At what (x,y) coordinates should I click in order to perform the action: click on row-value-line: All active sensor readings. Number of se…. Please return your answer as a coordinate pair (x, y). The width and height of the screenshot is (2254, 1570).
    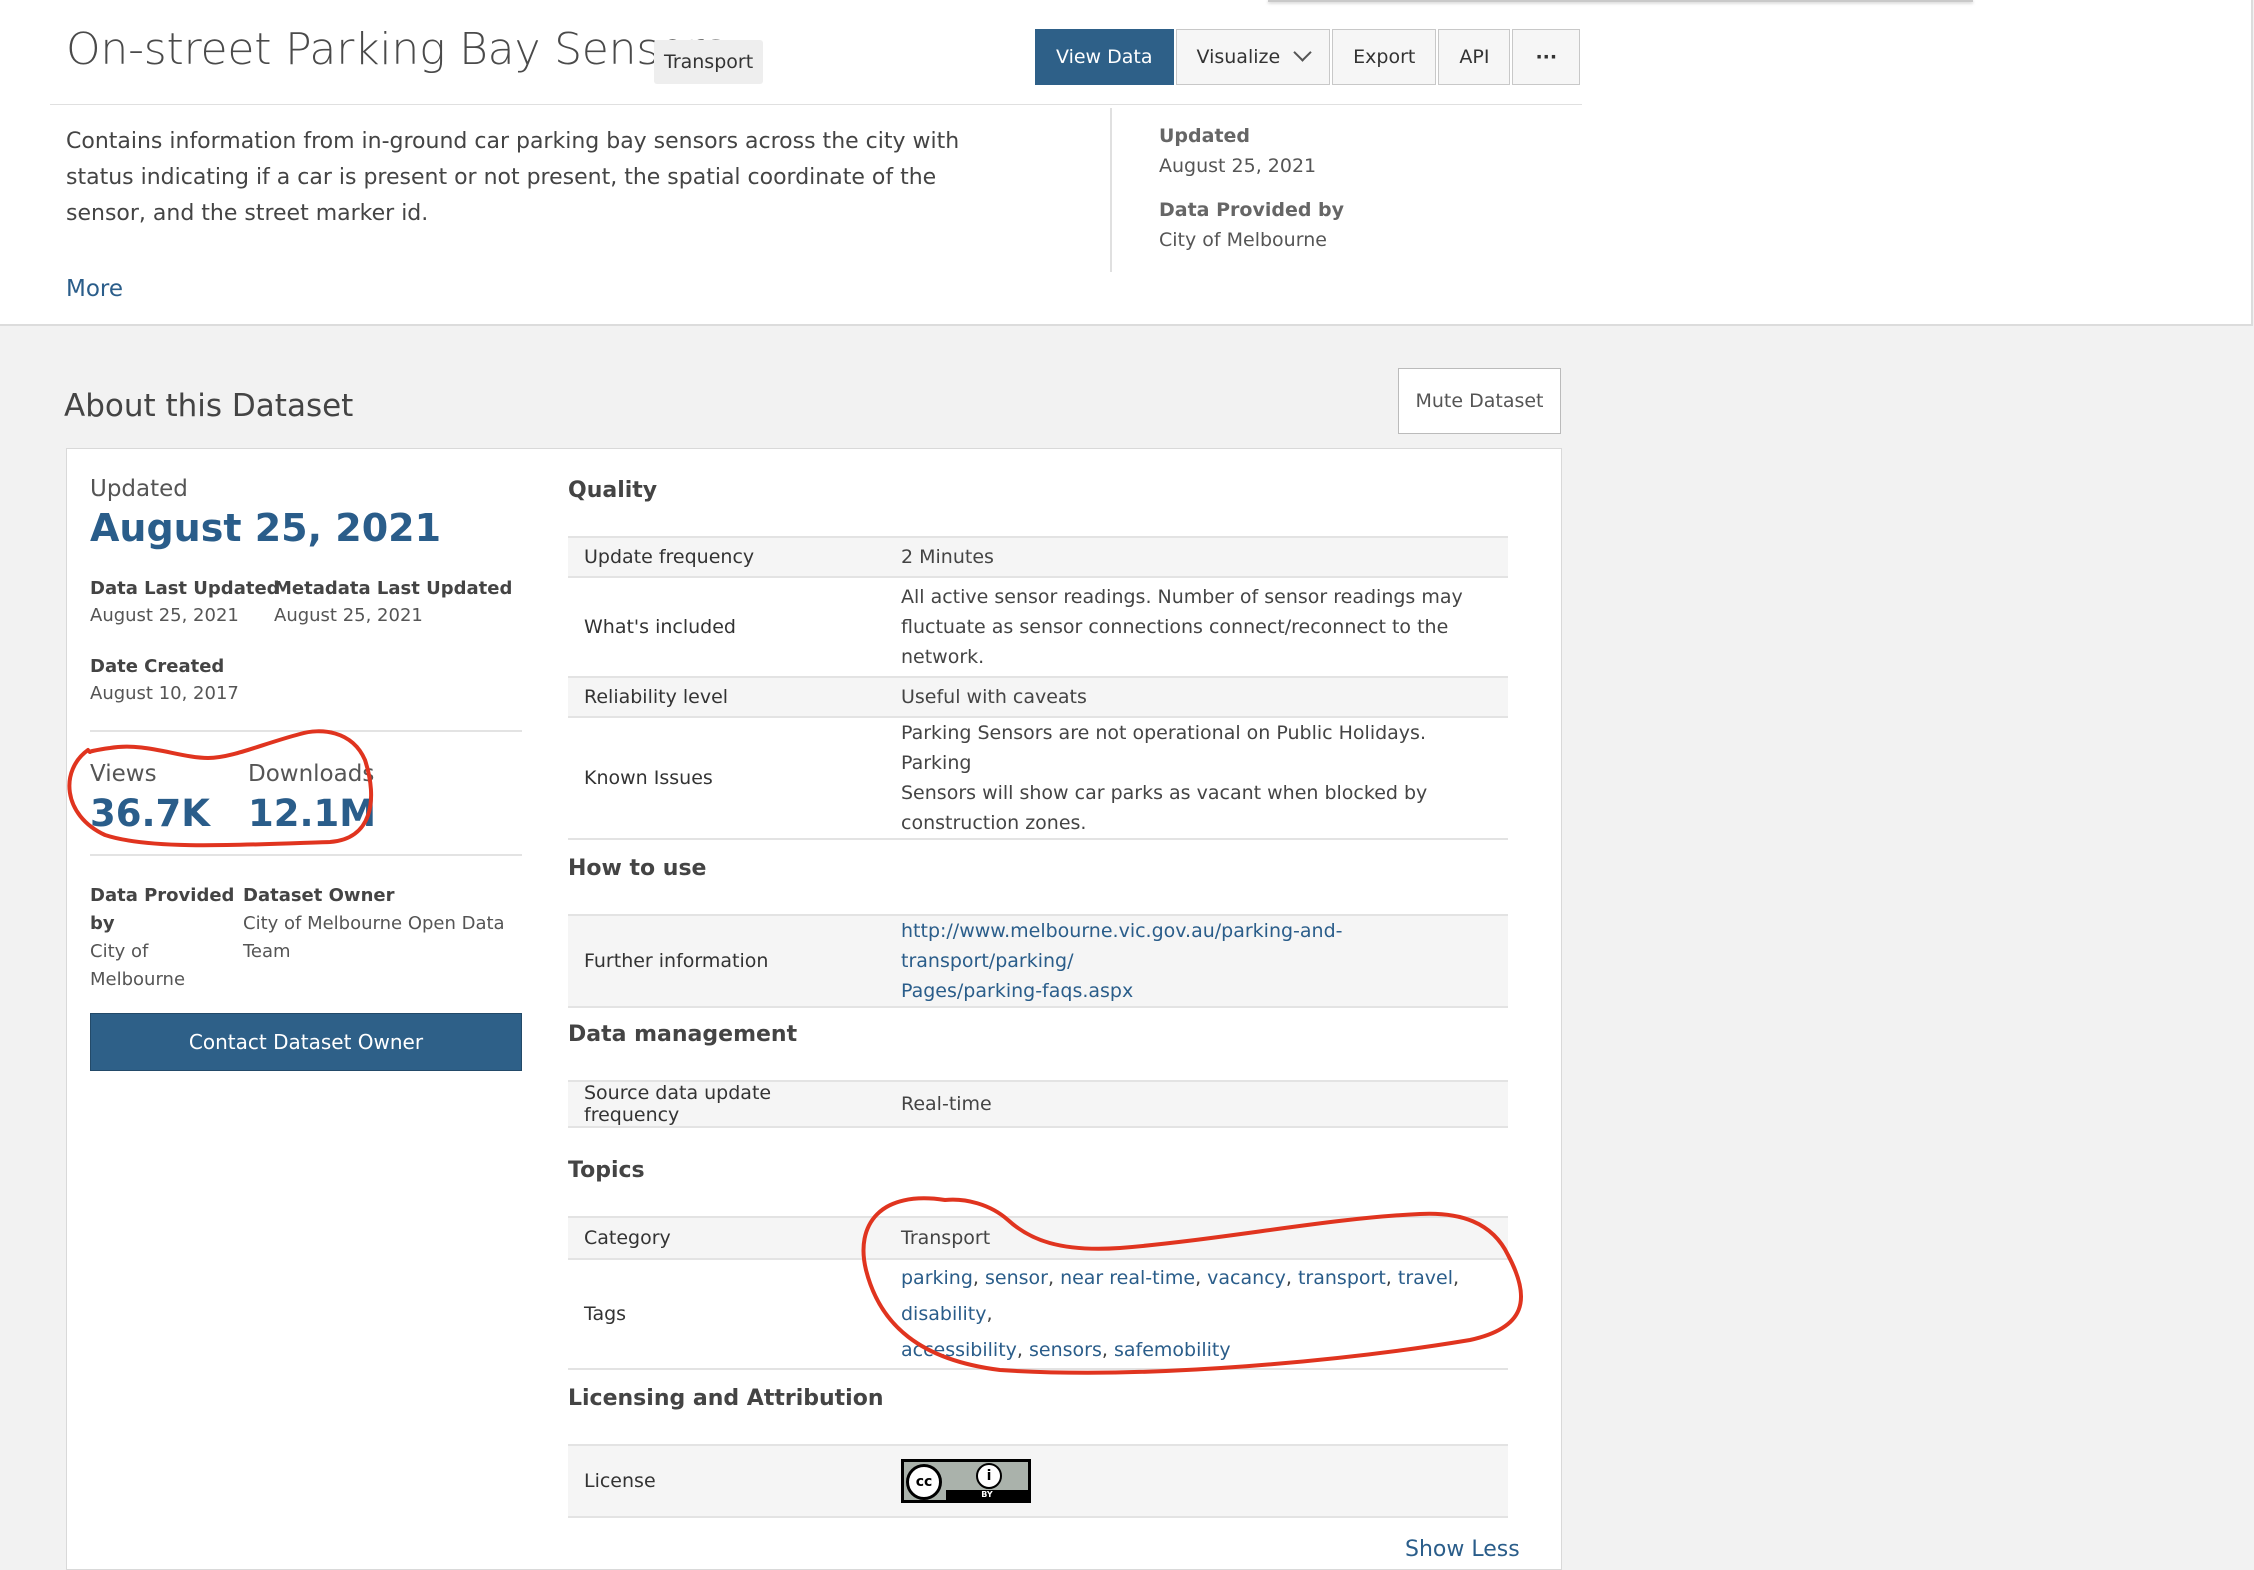
    Looking at the image, I should click on (1182, 597).